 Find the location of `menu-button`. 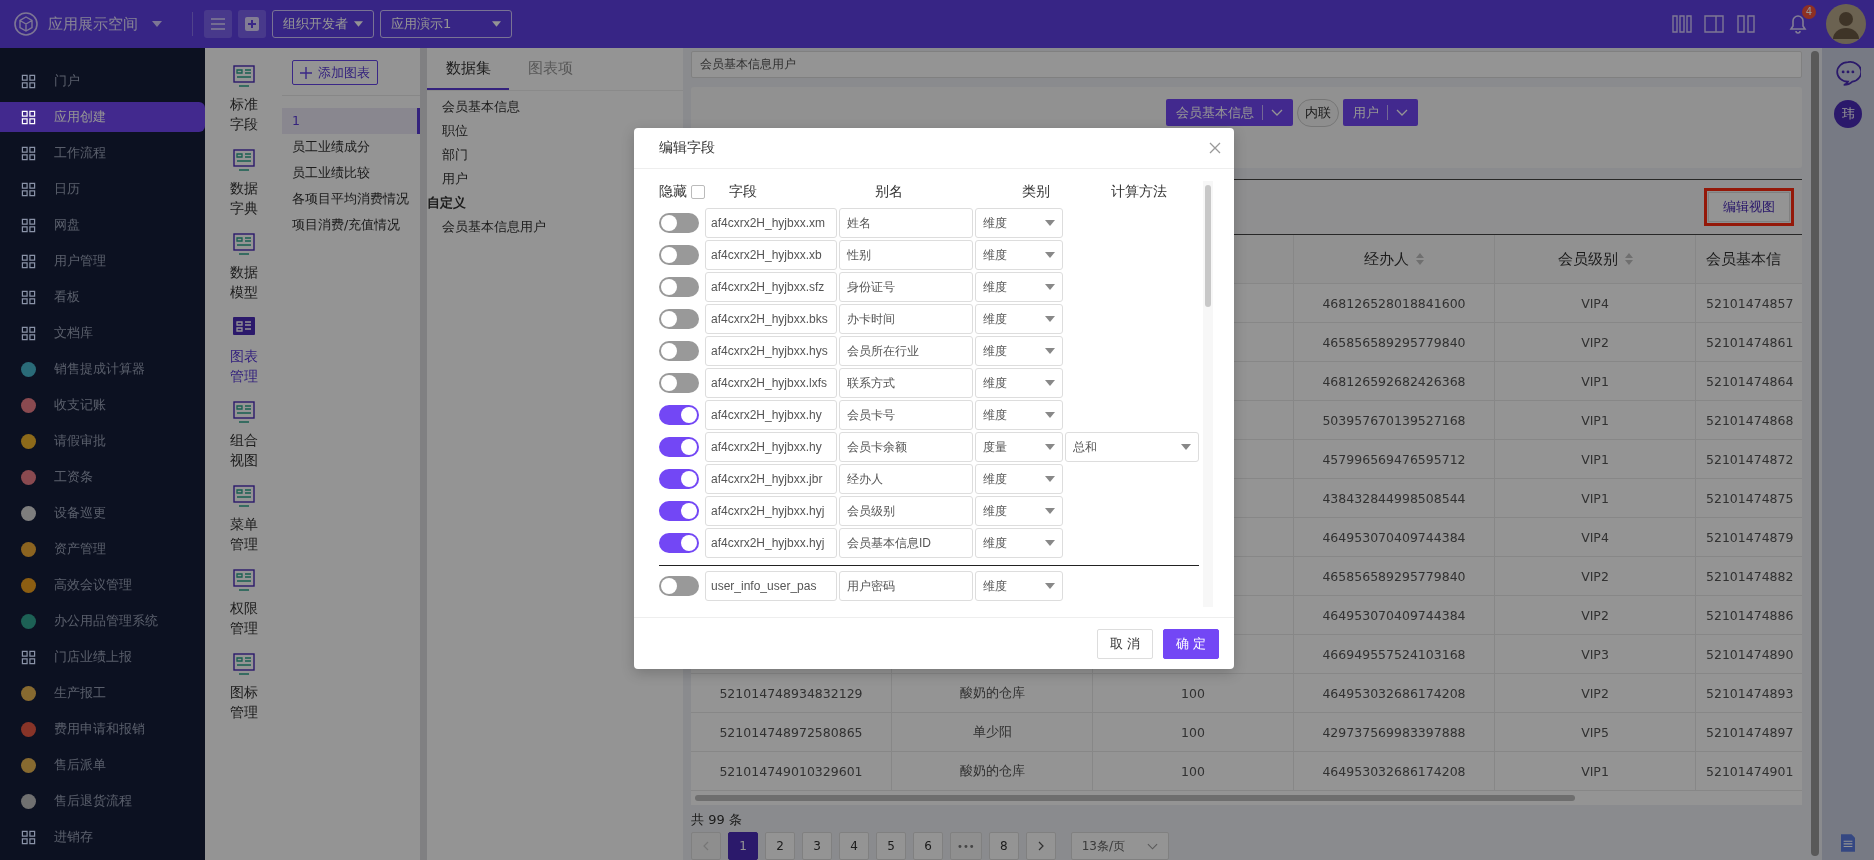

menu-button is located at coordinates (218, 24).